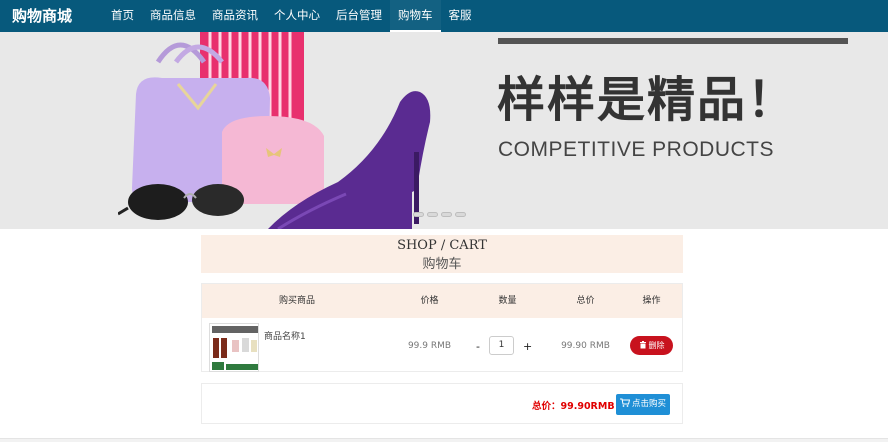  What do you see at coordinates (415, 16) in the screenshot?
I see `nav-item-cart: 购物车` at bounding box center [415, 16].